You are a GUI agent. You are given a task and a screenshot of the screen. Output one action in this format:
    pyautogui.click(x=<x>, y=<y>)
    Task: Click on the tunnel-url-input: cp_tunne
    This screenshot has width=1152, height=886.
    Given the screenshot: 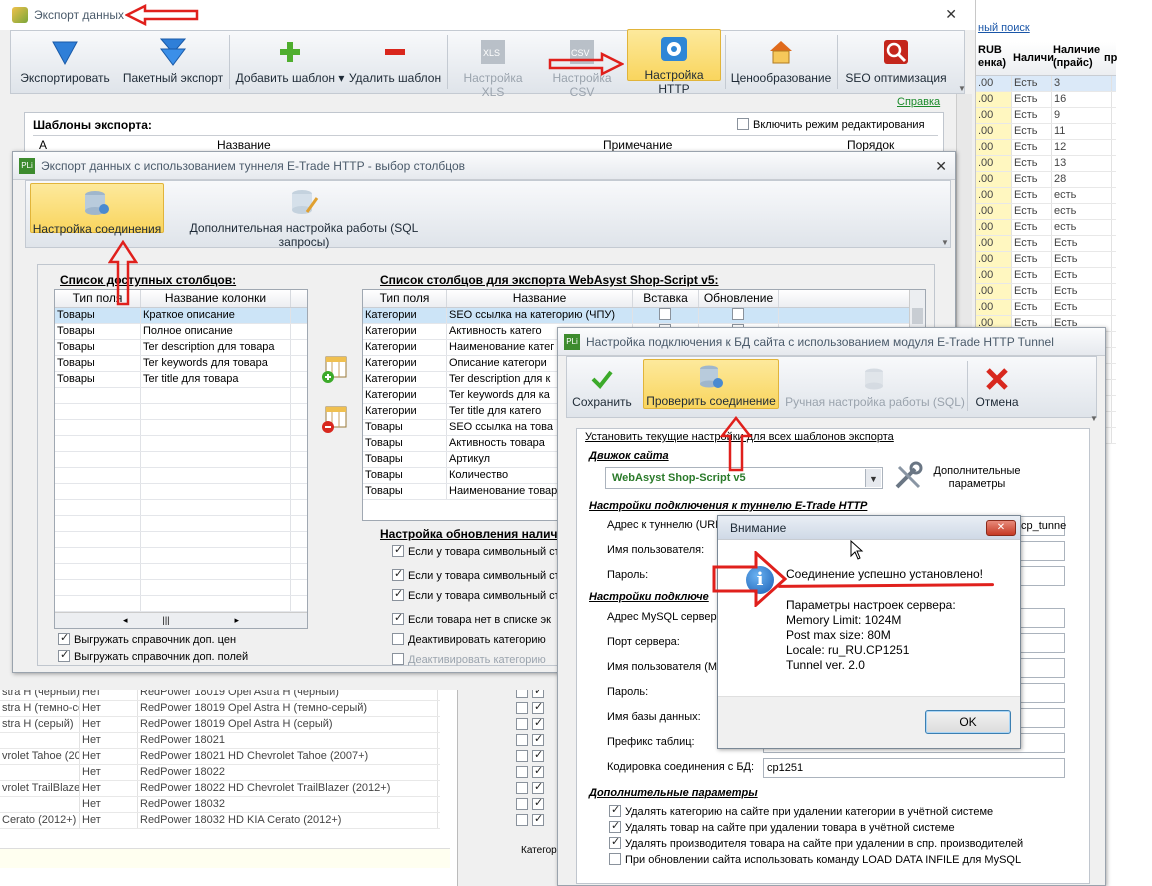 What is the action you would take?
    pyautogui.click(x=1041, y=526)
    